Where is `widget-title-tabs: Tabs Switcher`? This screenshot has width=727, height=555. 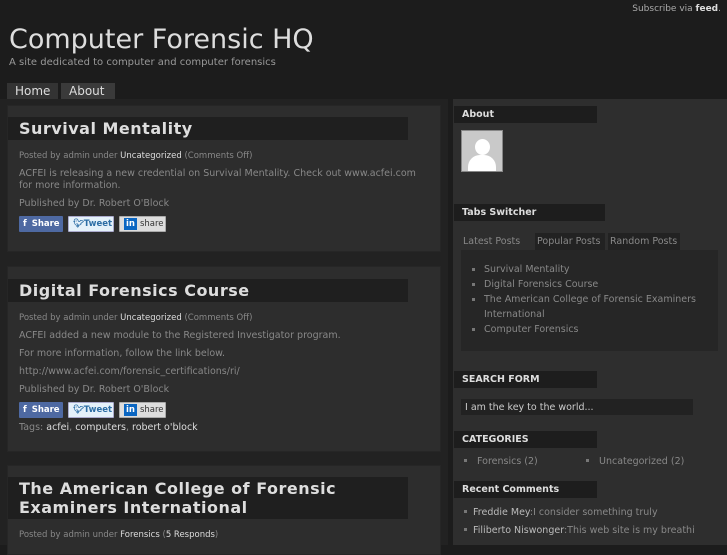 widget-title-tabs: Tabs Switcher is located at coordinates (529, 212).